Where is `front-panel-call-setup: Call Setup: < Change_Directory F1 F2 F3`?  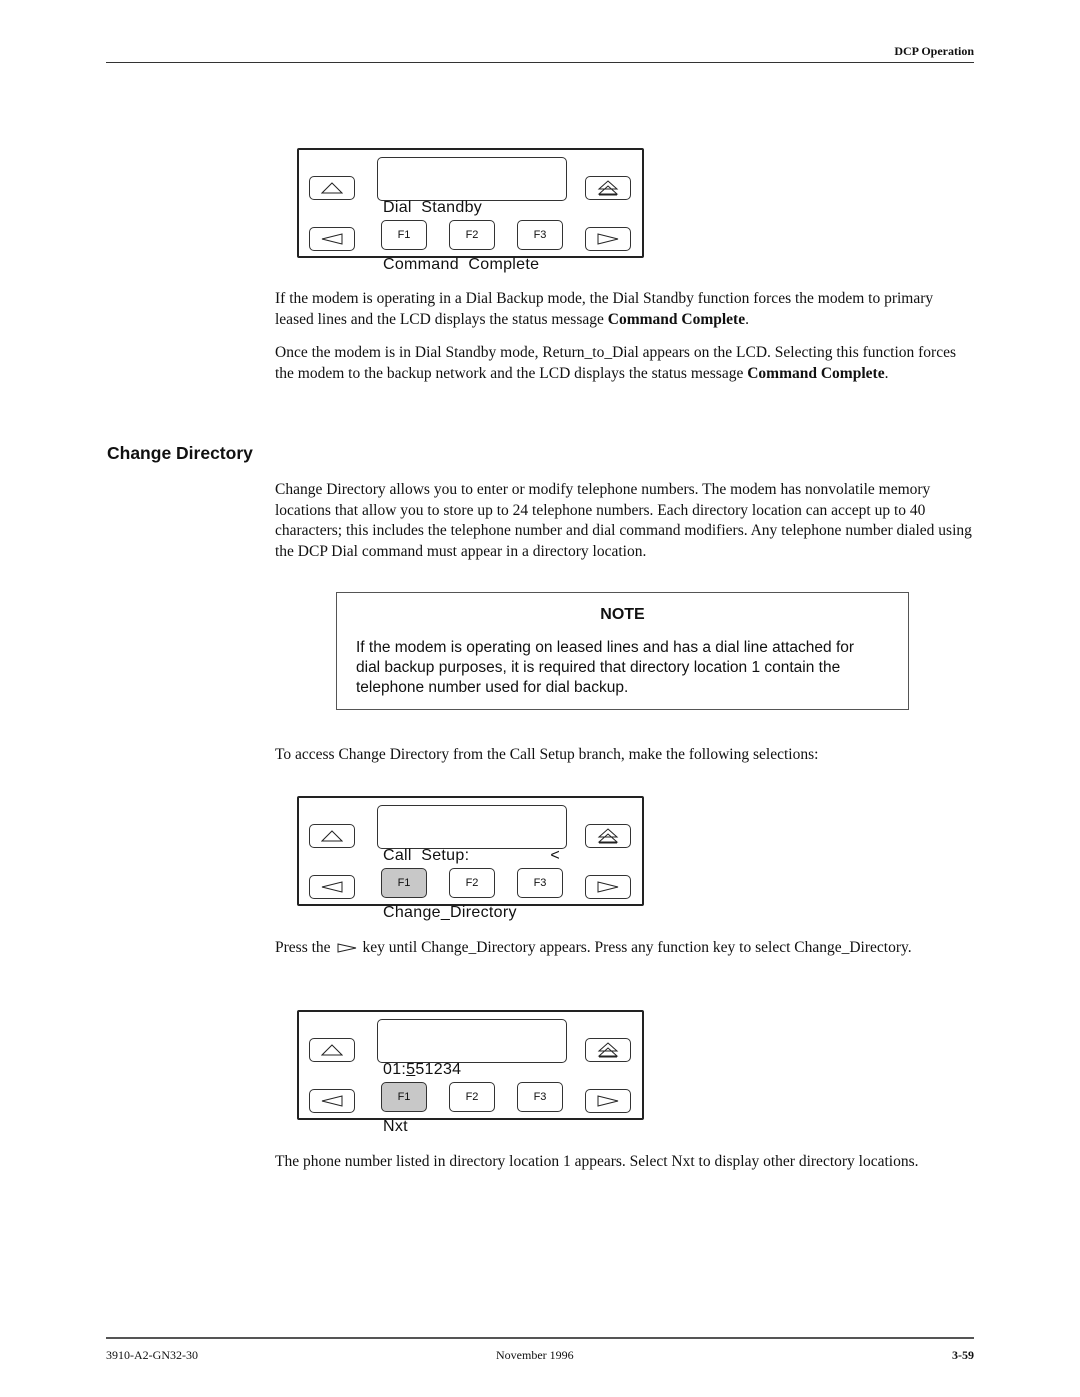 front-panel-call-setup: Call Setup: < Change_Directory F1 F2 F3 is located at coordinates (470, 858).